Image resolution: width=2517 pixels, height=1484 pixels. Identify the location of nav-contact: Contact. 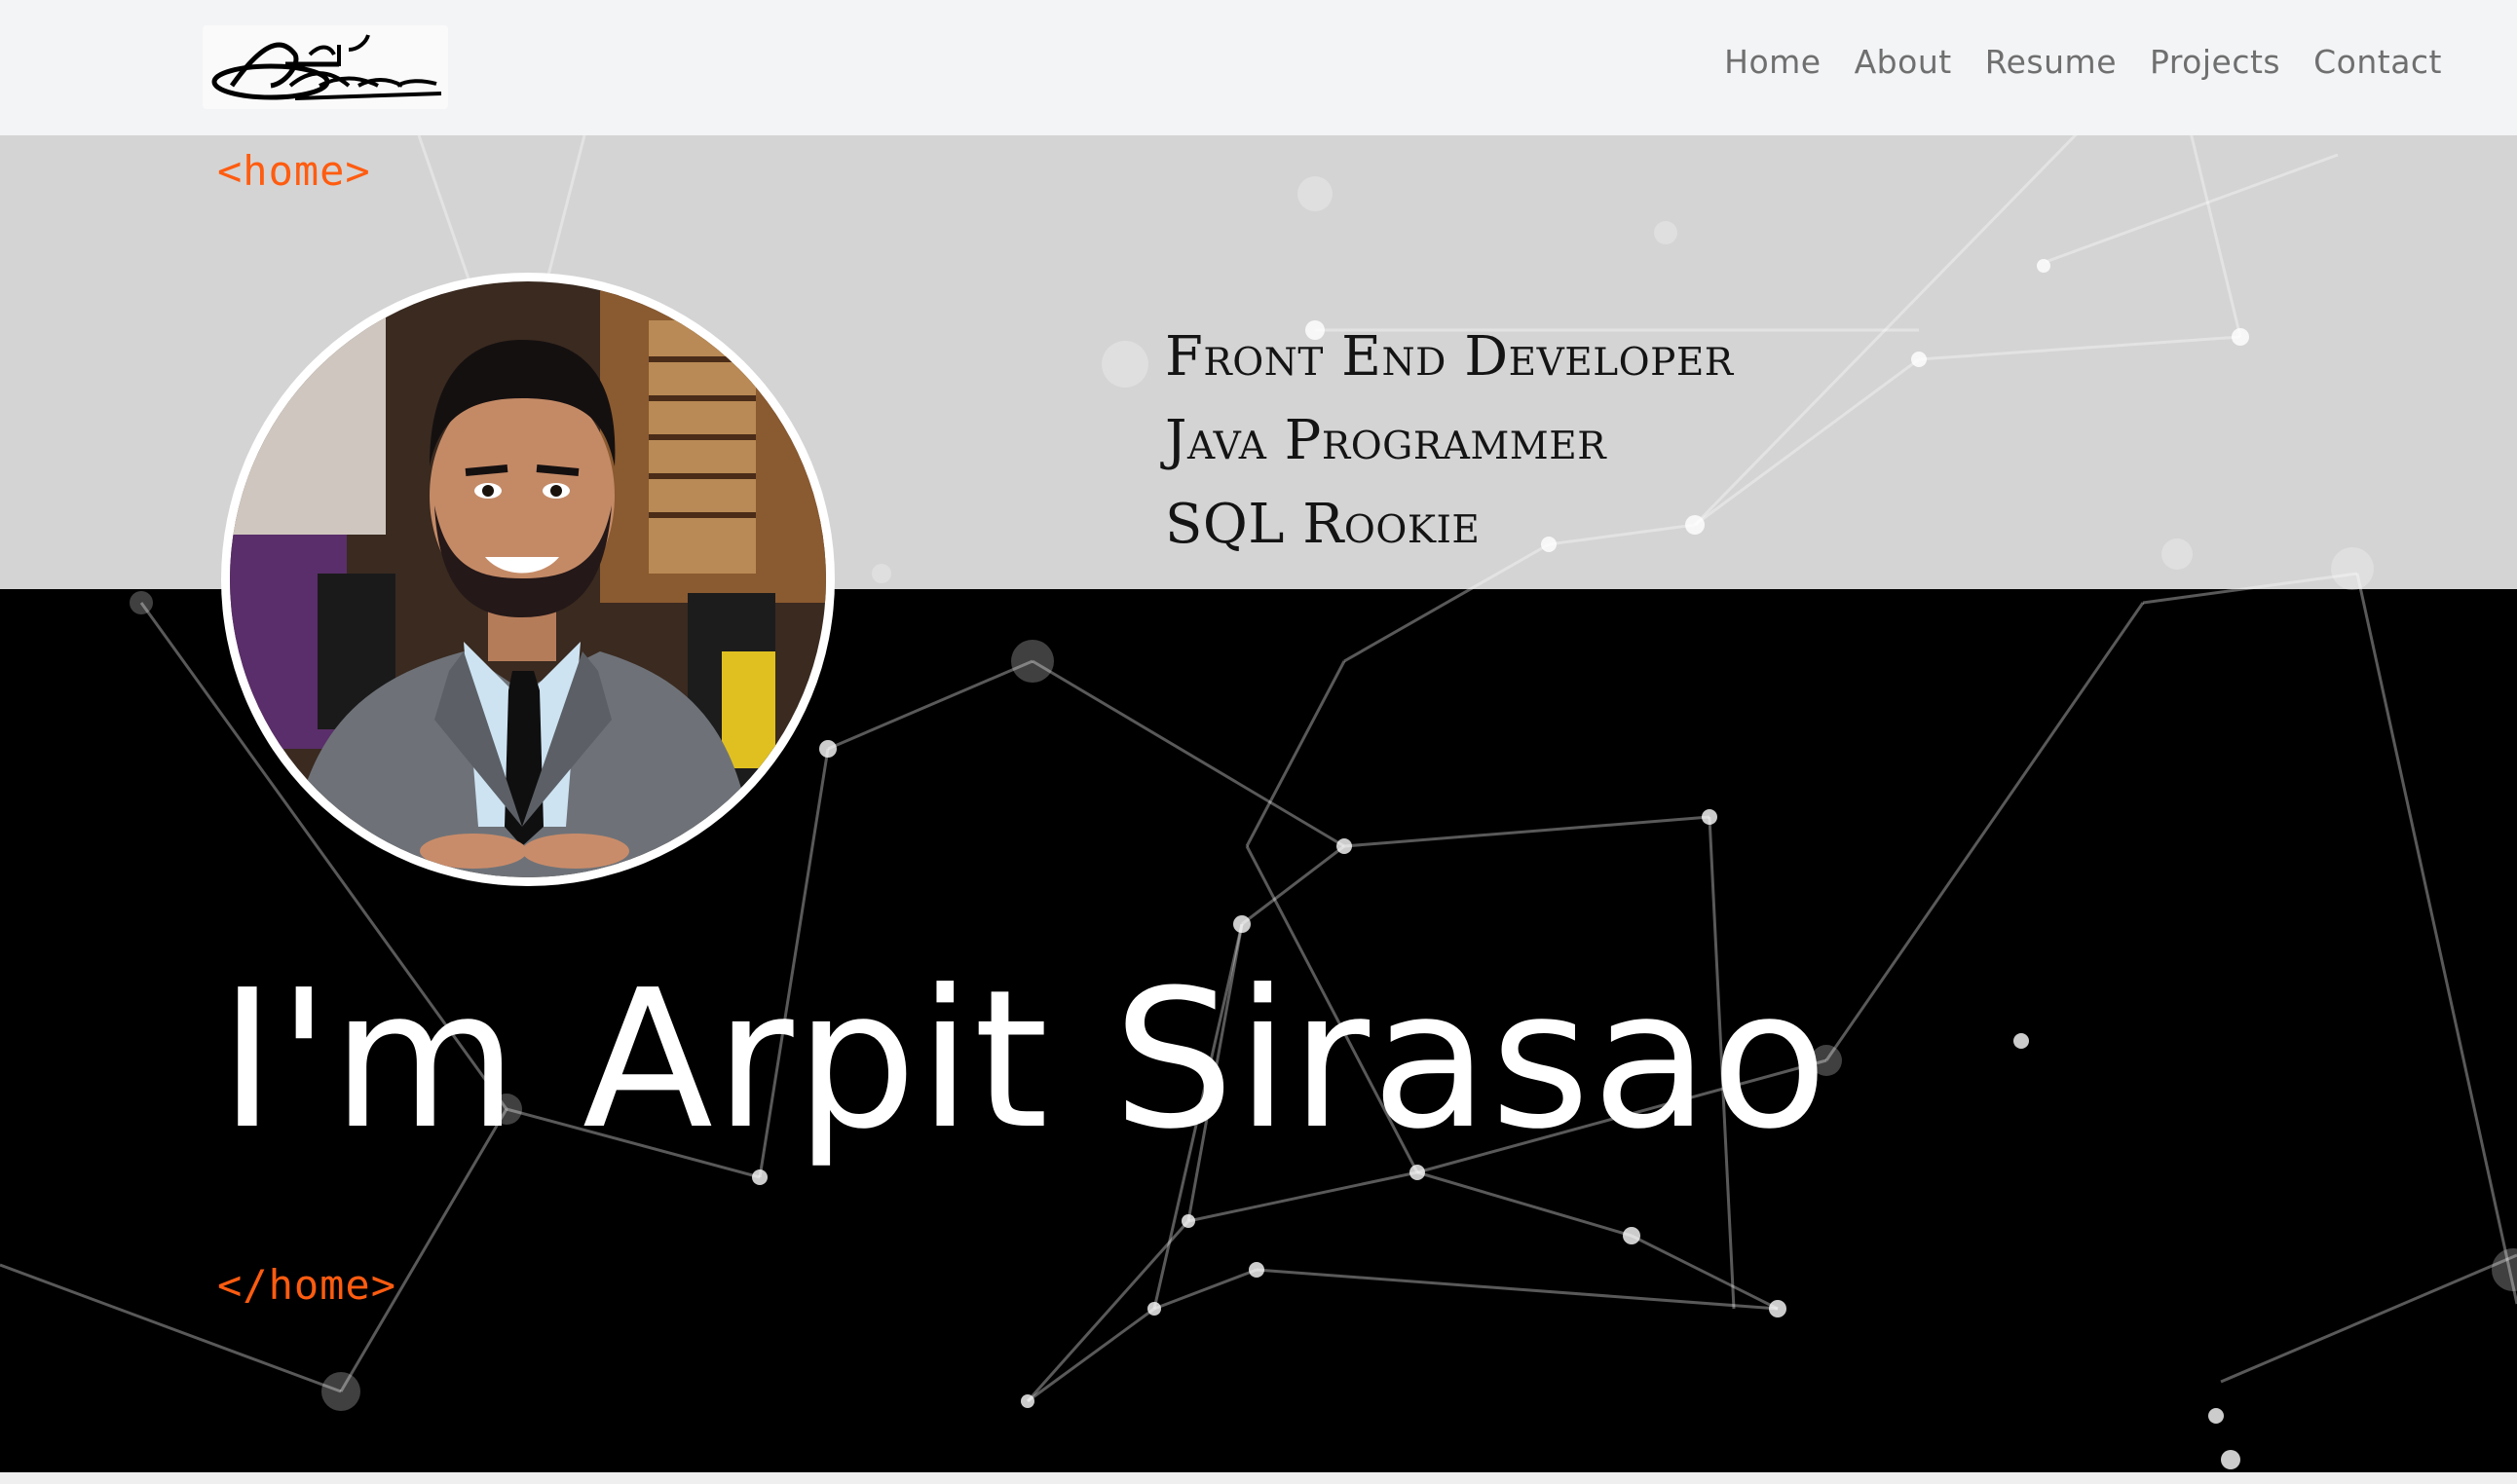
(2378, 62).